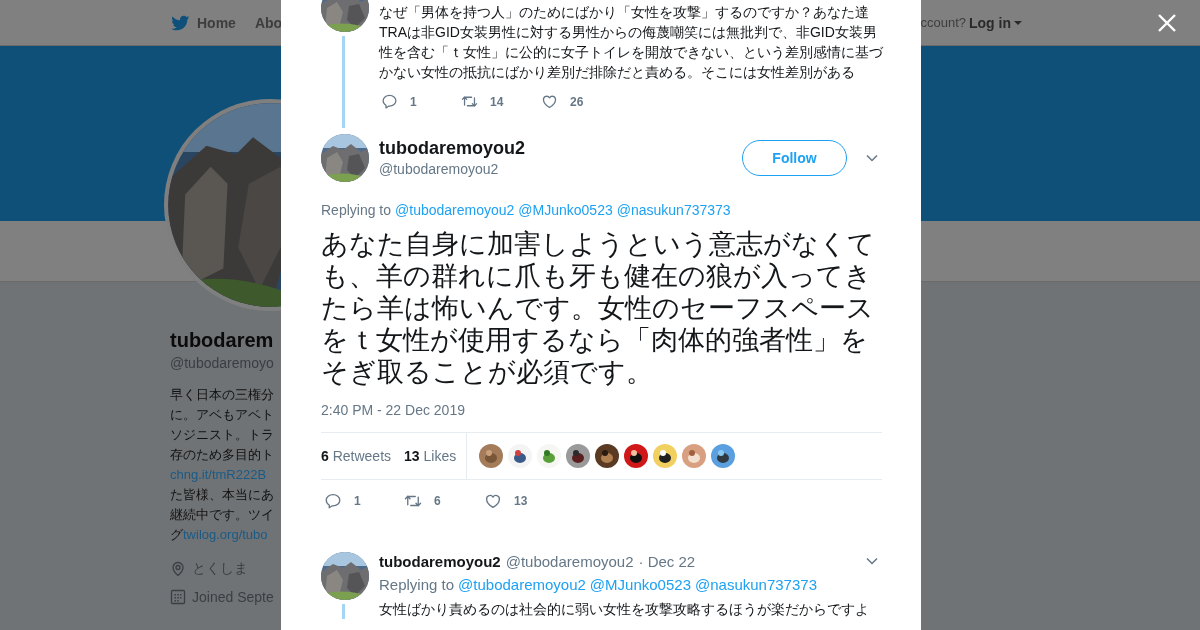  I want to click on tweet-date: · Dec 22, so click(667, 561).